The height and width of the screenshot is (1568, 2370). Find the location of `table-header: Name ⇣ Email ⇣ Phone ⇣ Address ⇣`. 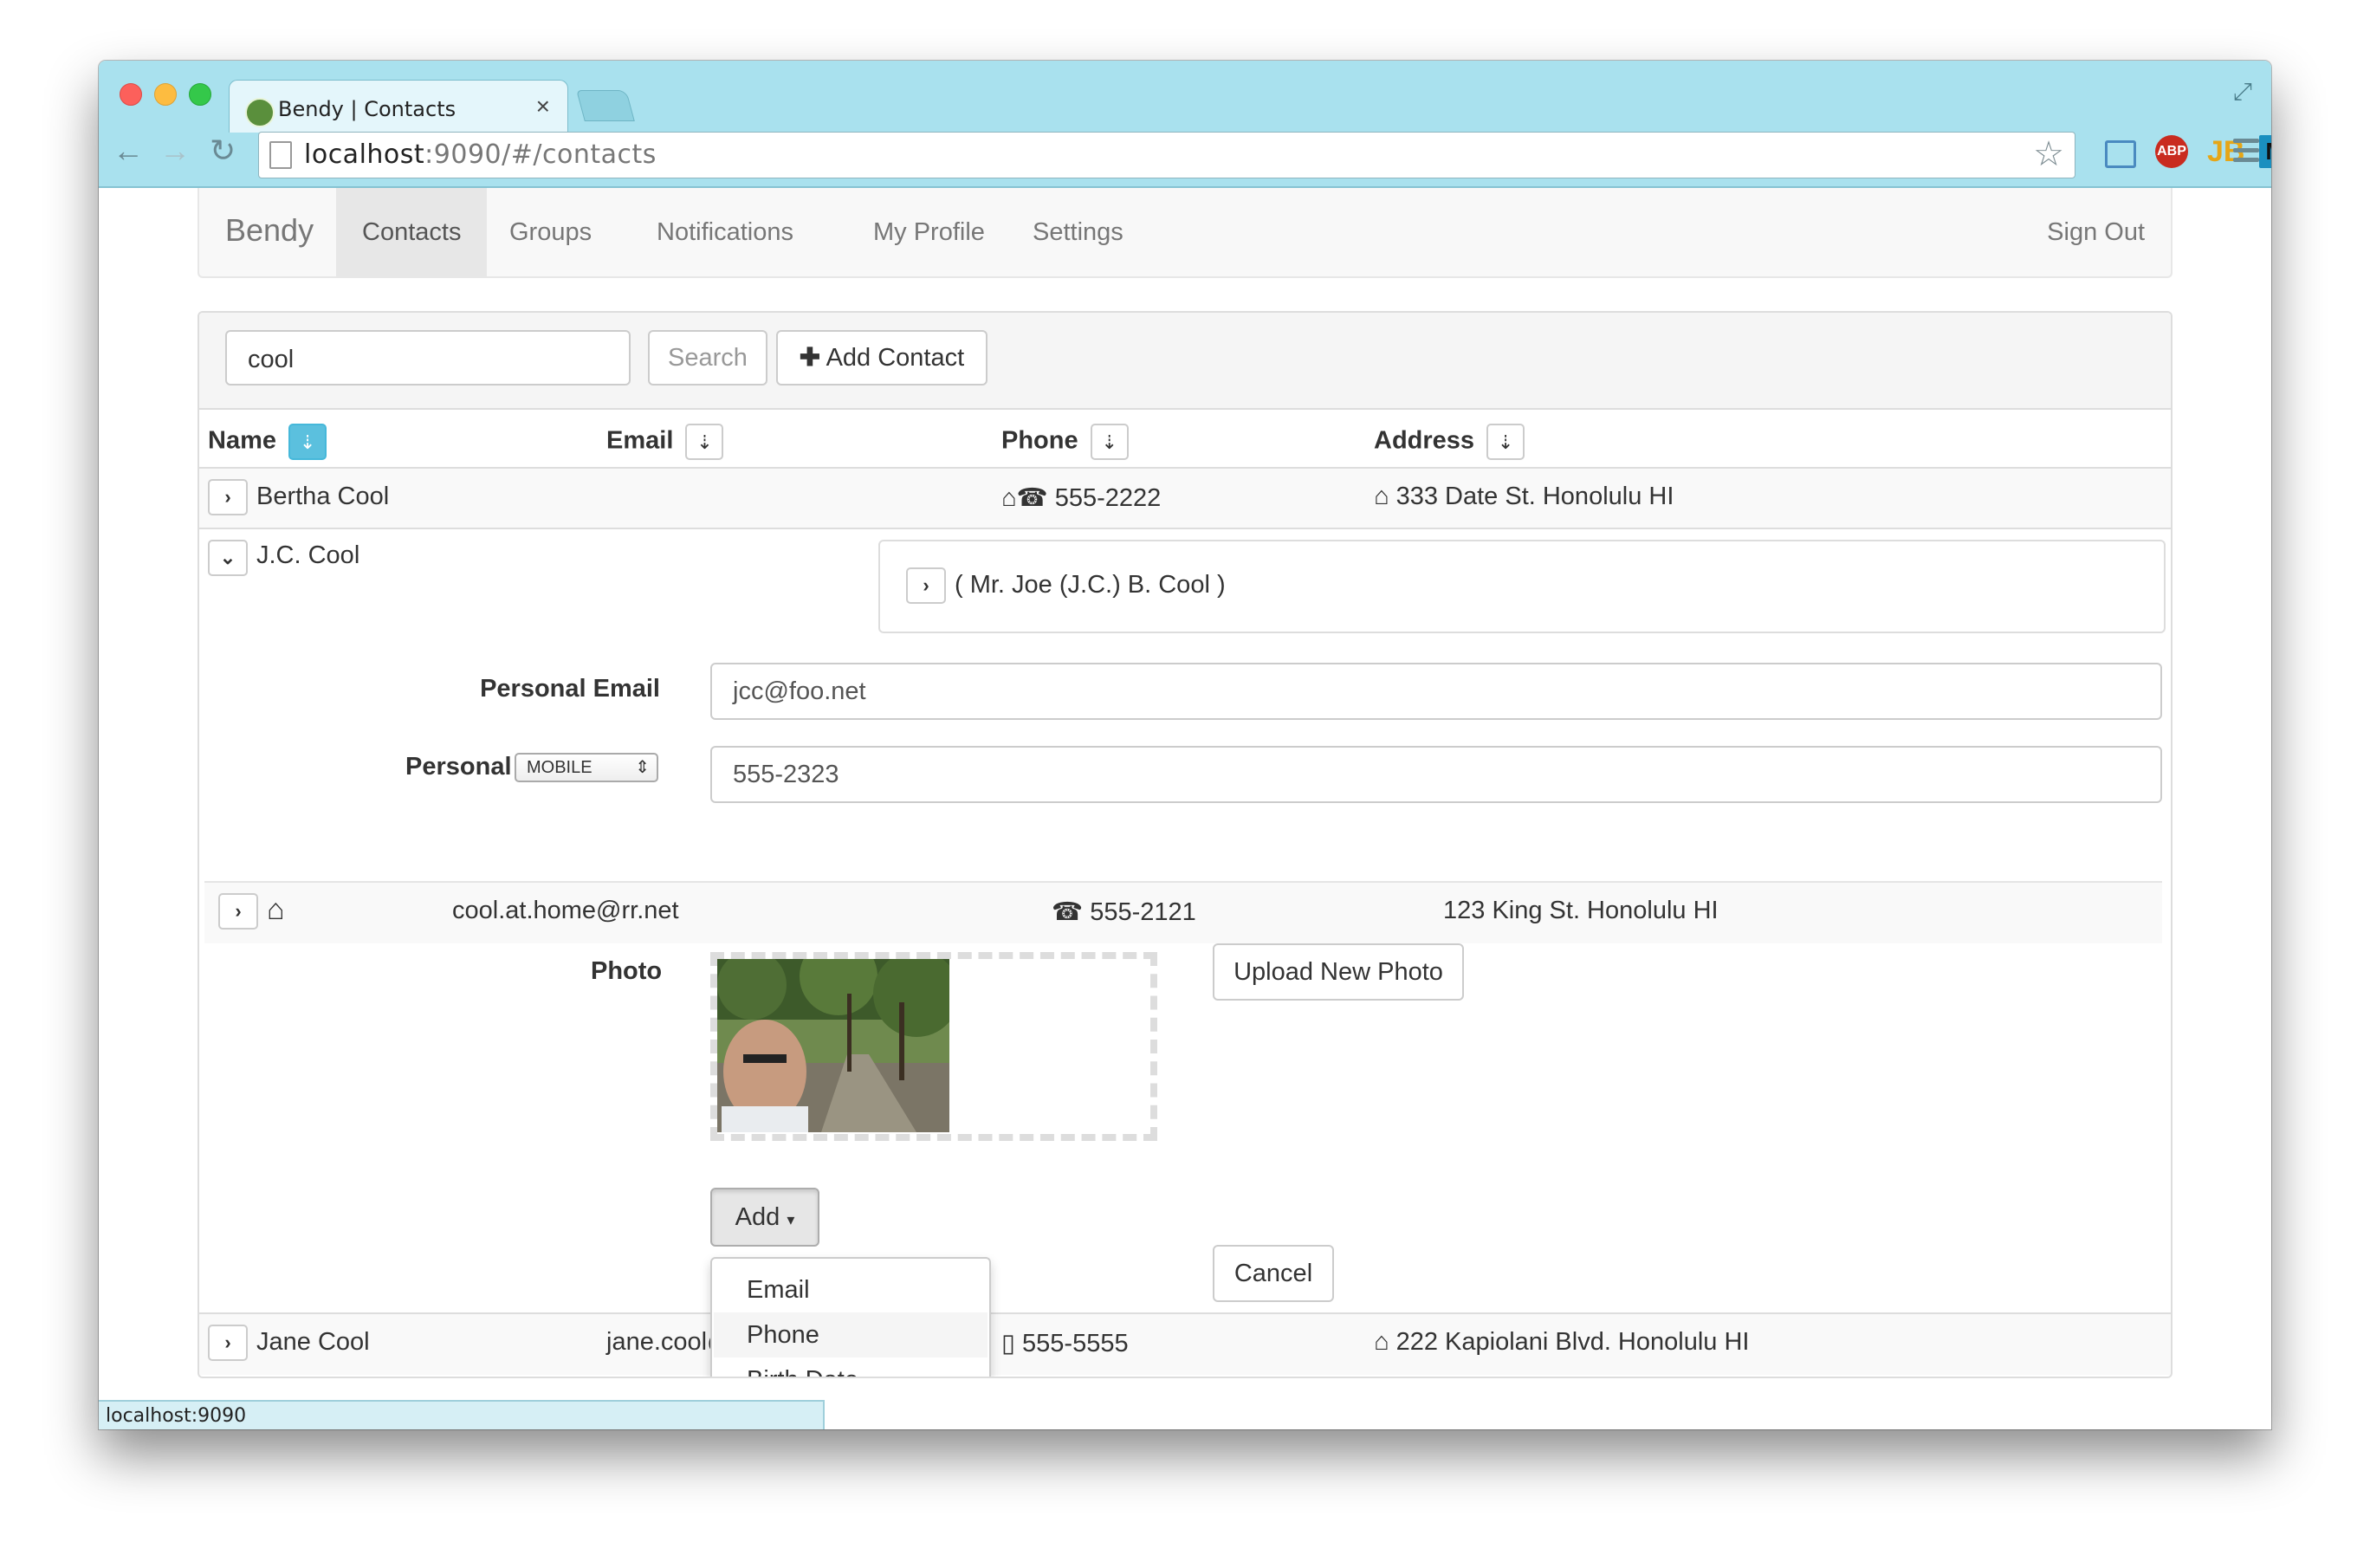

table-header: Name ⇣ Email ⇣ Phone ⇣ Address ⇣ is located at coordinates (1185, 440).